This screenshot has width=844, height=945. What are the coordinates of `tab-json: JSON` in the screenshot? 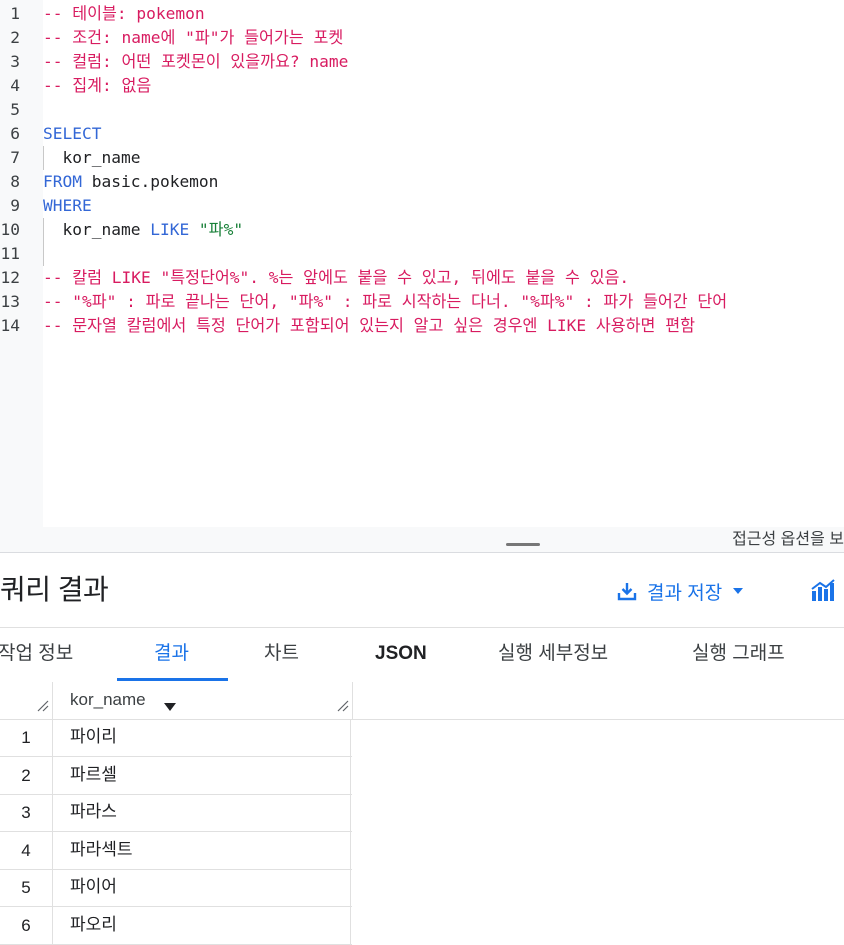 It's located at (401, 655).